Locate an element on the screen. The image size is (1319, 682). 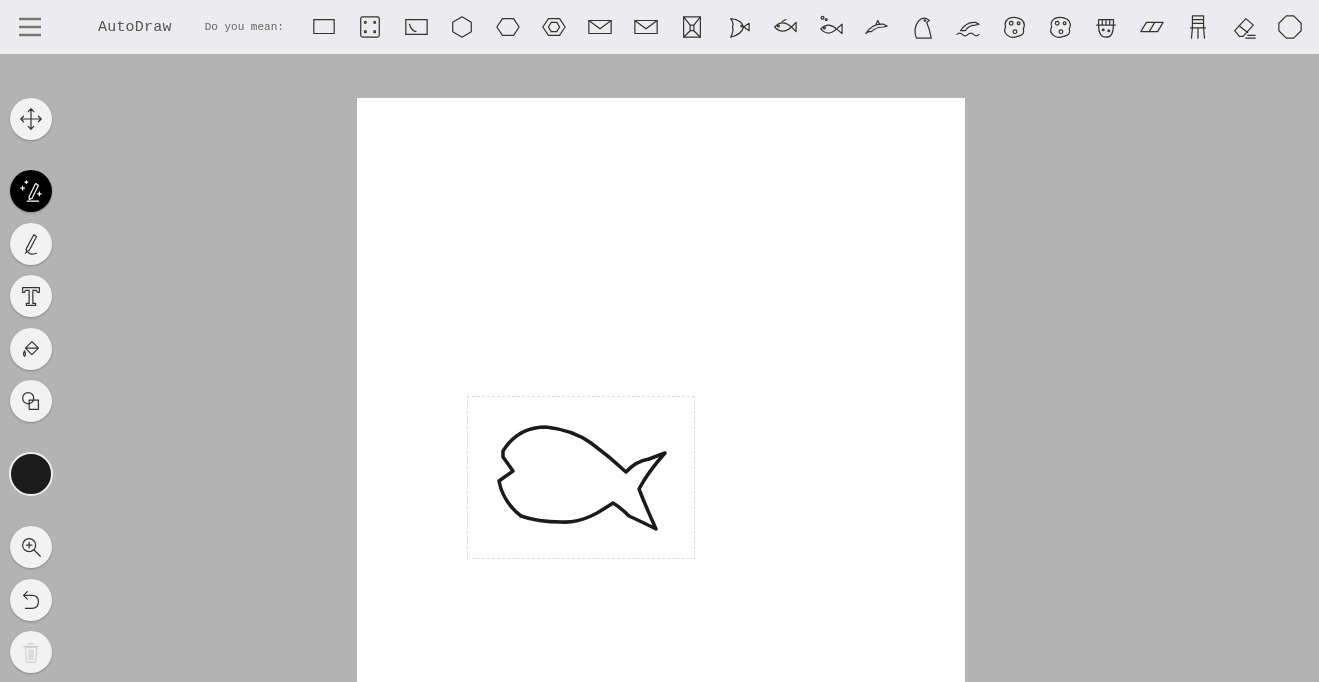
text-button is located at coordinates (31, 296).